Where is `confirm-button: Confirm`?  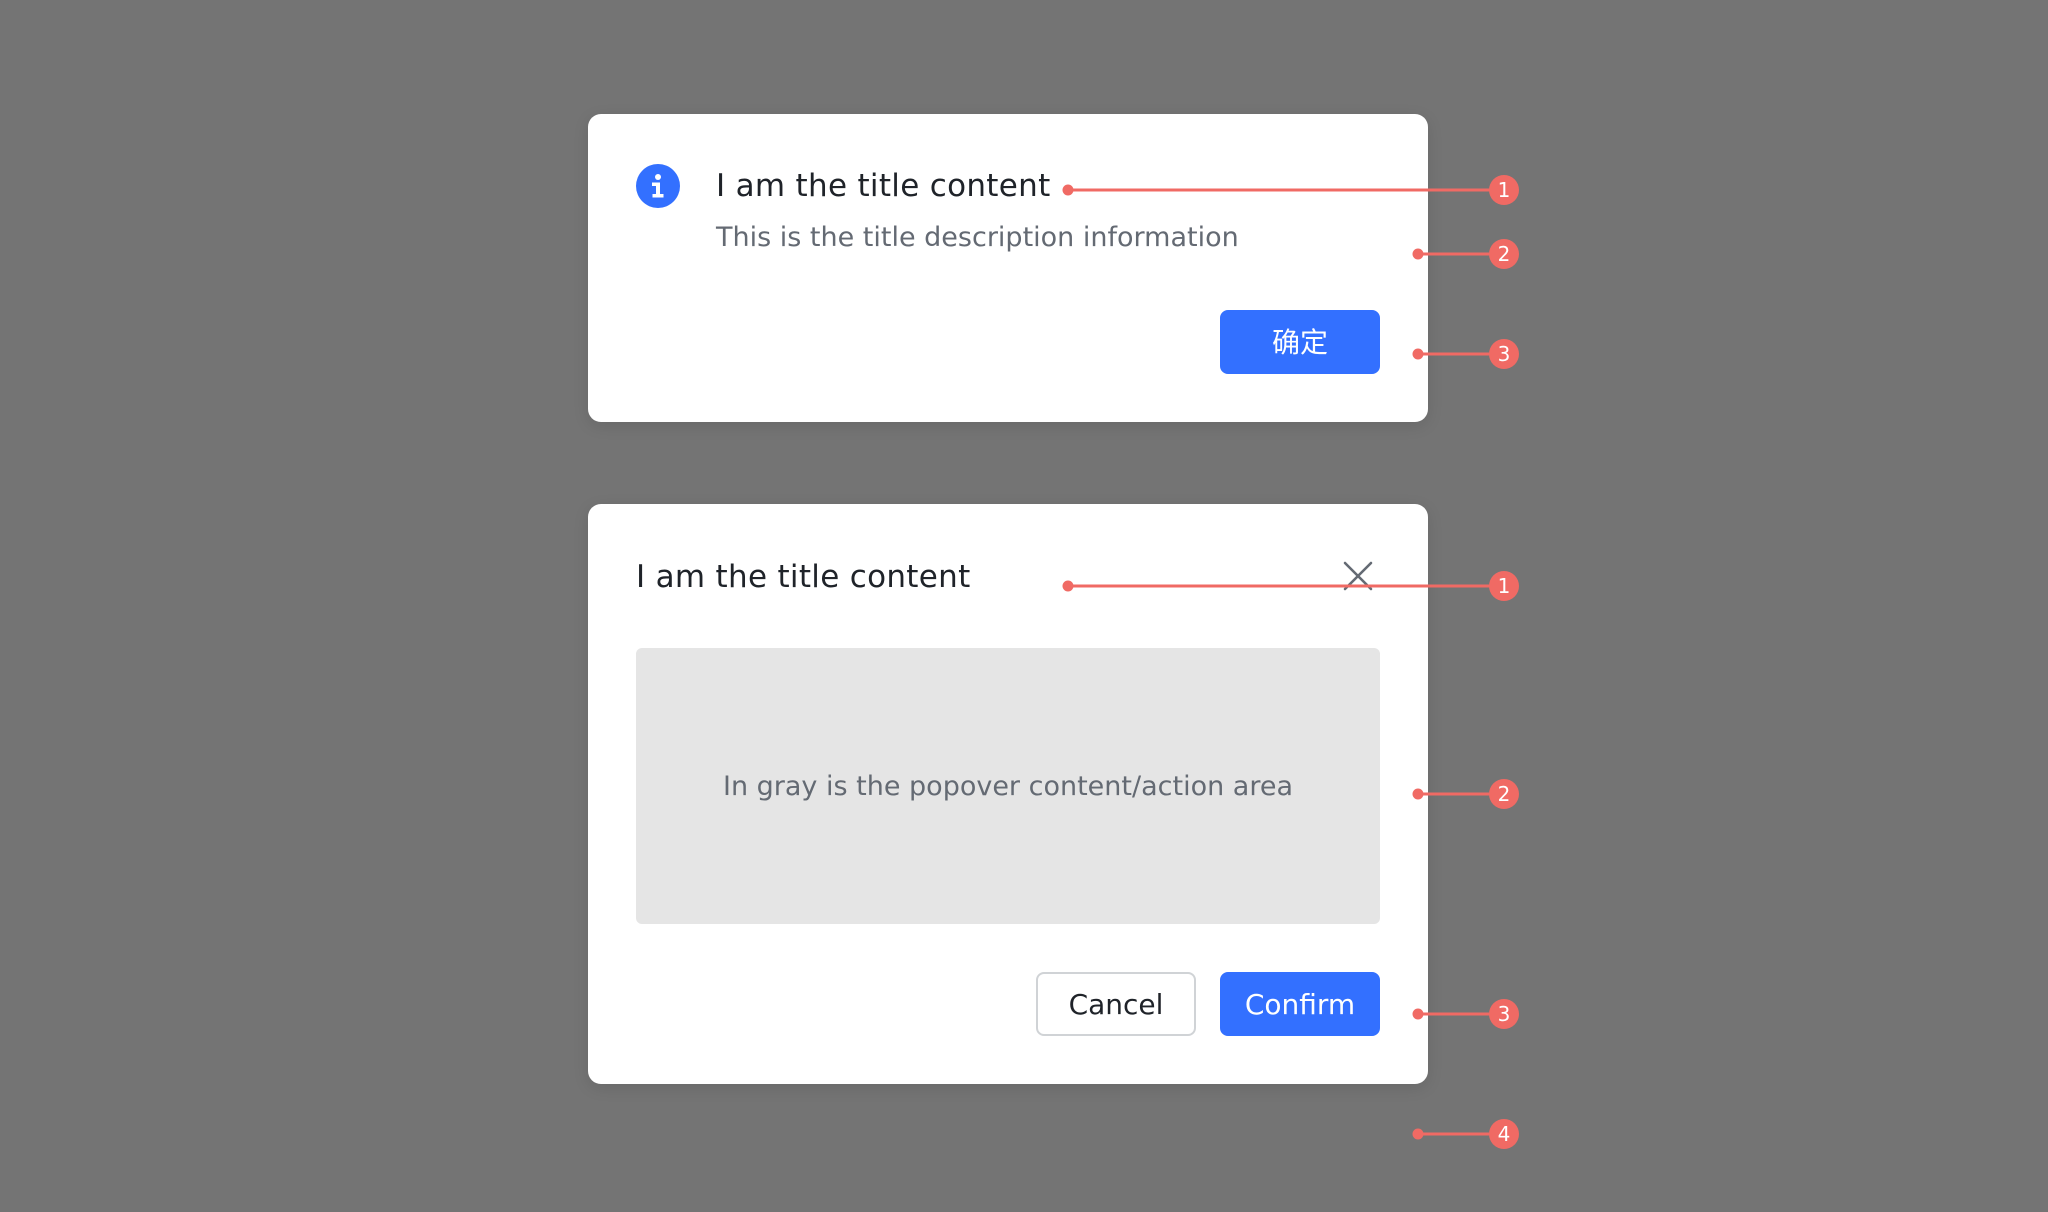
confirm-button: Confirm is located at coordinates (1300, 1004).